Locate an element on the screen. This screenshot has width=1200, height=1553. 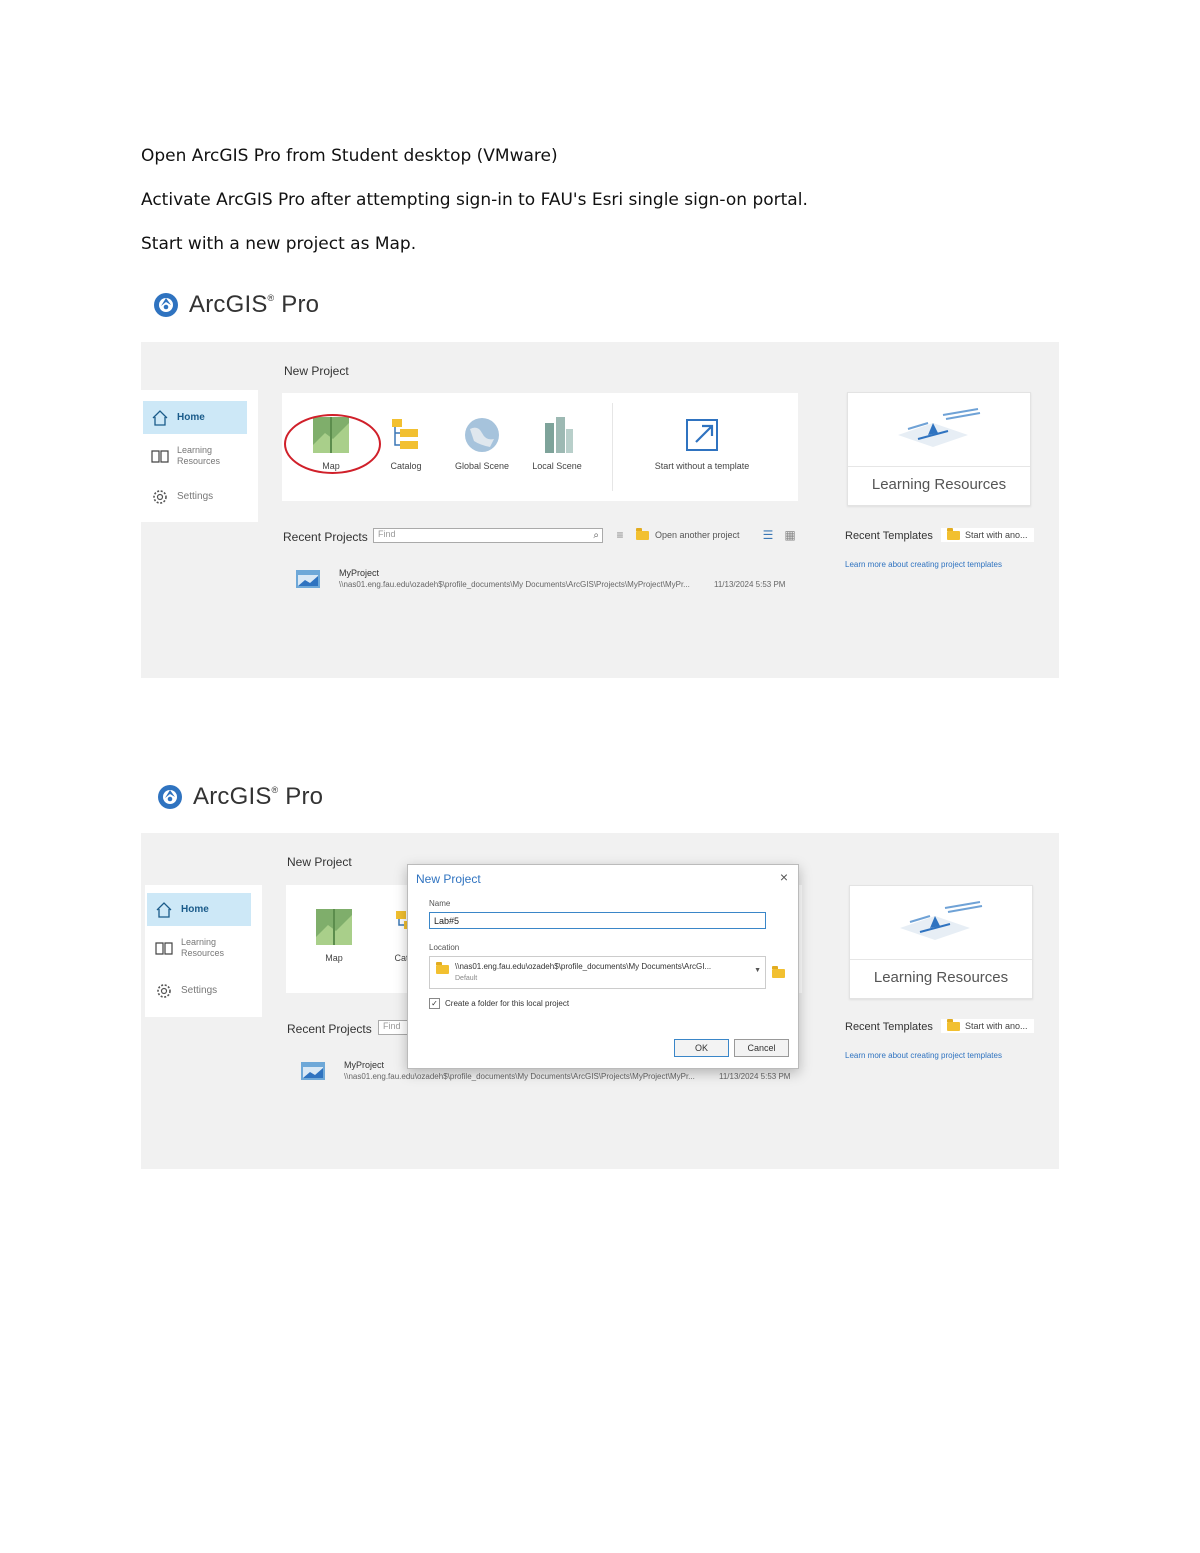
name-label: Name is located at coordinates (440, 903).